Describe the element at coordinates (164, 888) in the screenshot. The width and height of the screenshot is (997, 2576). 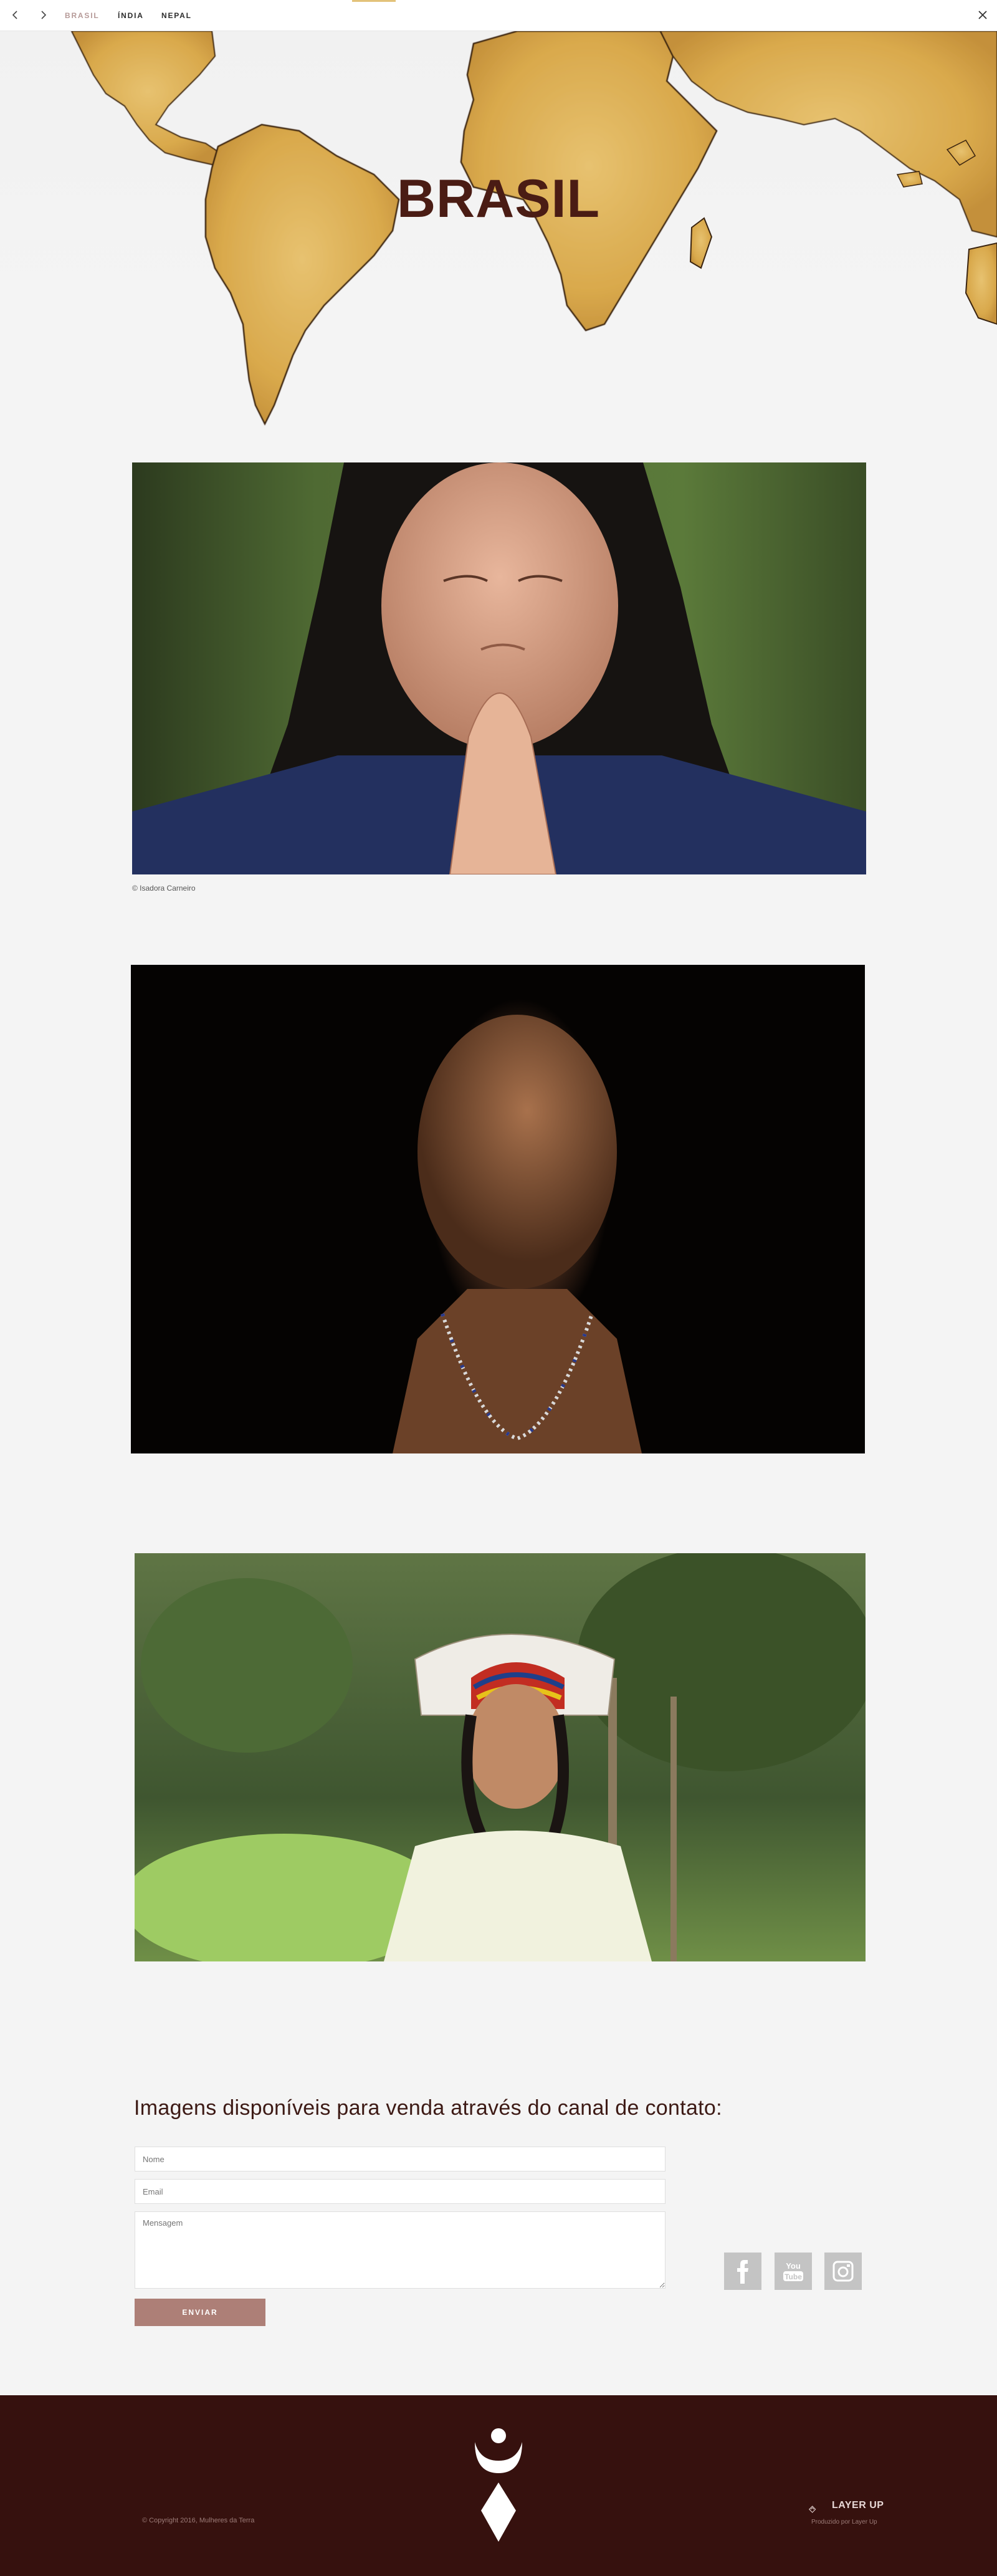
I see `photo-credit: © Isadora Carneiro` at that location.